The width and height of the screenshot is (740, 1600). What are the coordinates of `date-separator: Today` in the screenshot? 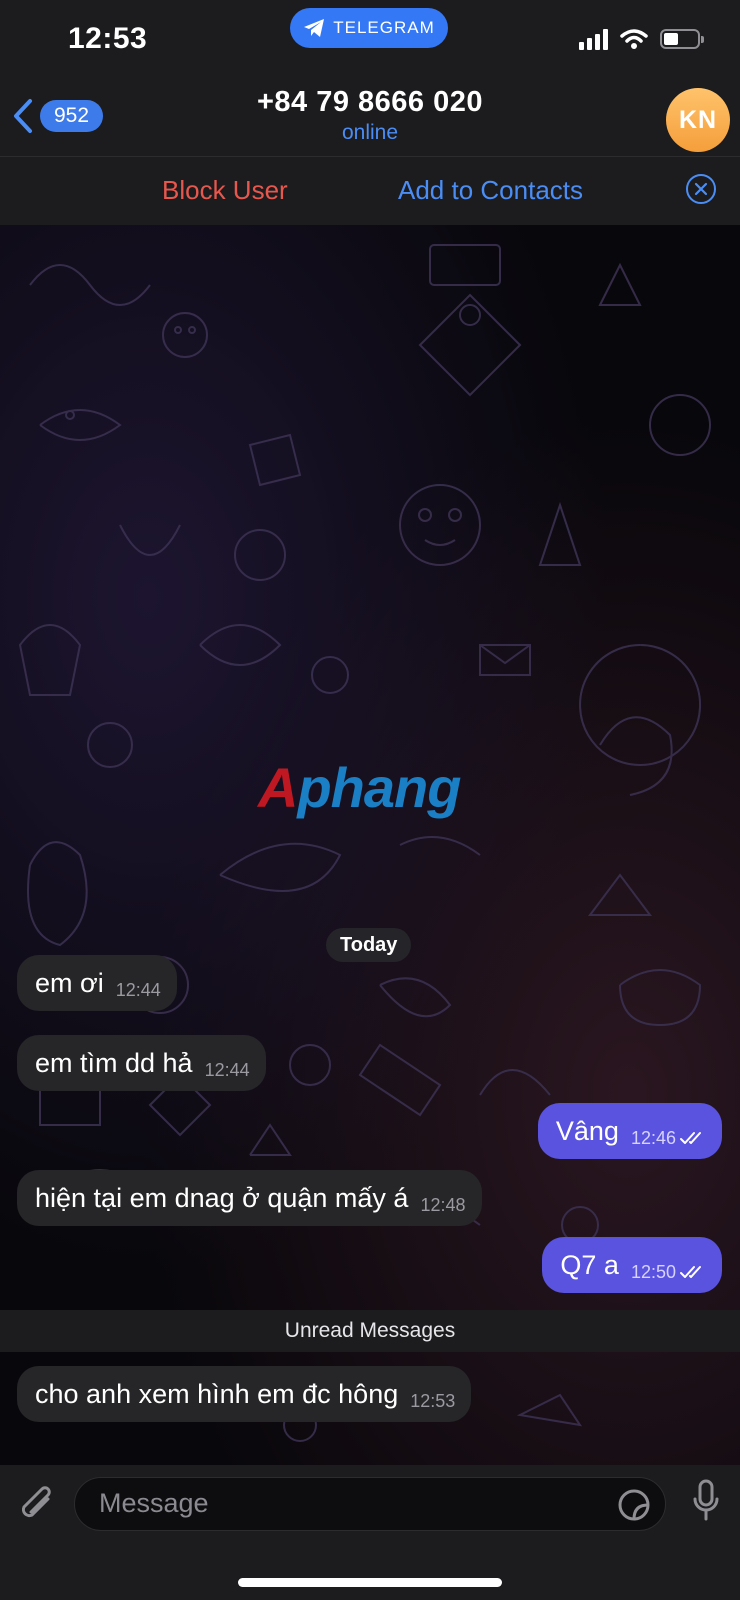 It's located at (369, 945).